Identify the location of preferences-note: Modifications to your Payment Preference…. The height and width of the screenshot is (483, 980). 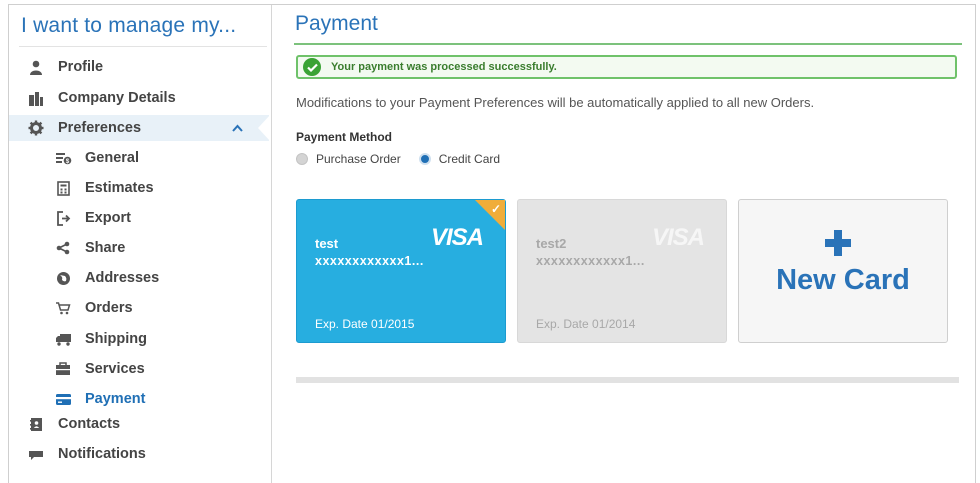
(555, 102).